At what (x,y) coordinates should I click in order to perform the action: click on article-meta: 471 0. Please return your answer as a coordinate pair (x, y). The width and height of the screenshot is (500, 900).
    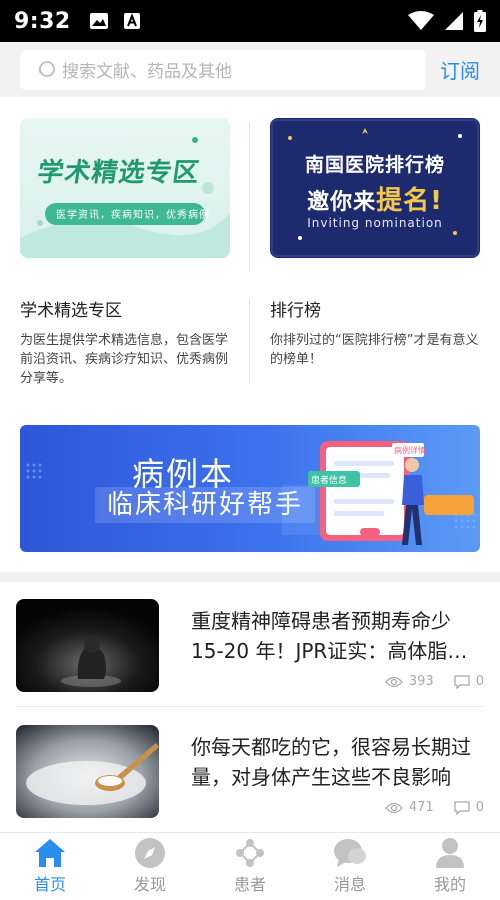
    Looking at the image, I should click on (434, 807).